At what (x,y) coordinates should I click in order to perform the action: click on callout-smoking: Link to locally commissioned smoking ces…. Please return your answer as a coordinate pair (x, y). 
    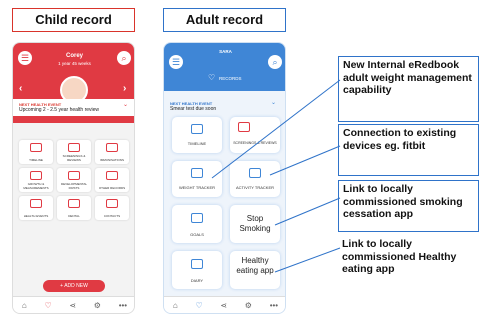
    Looking at the image, I should click on (408, 206).